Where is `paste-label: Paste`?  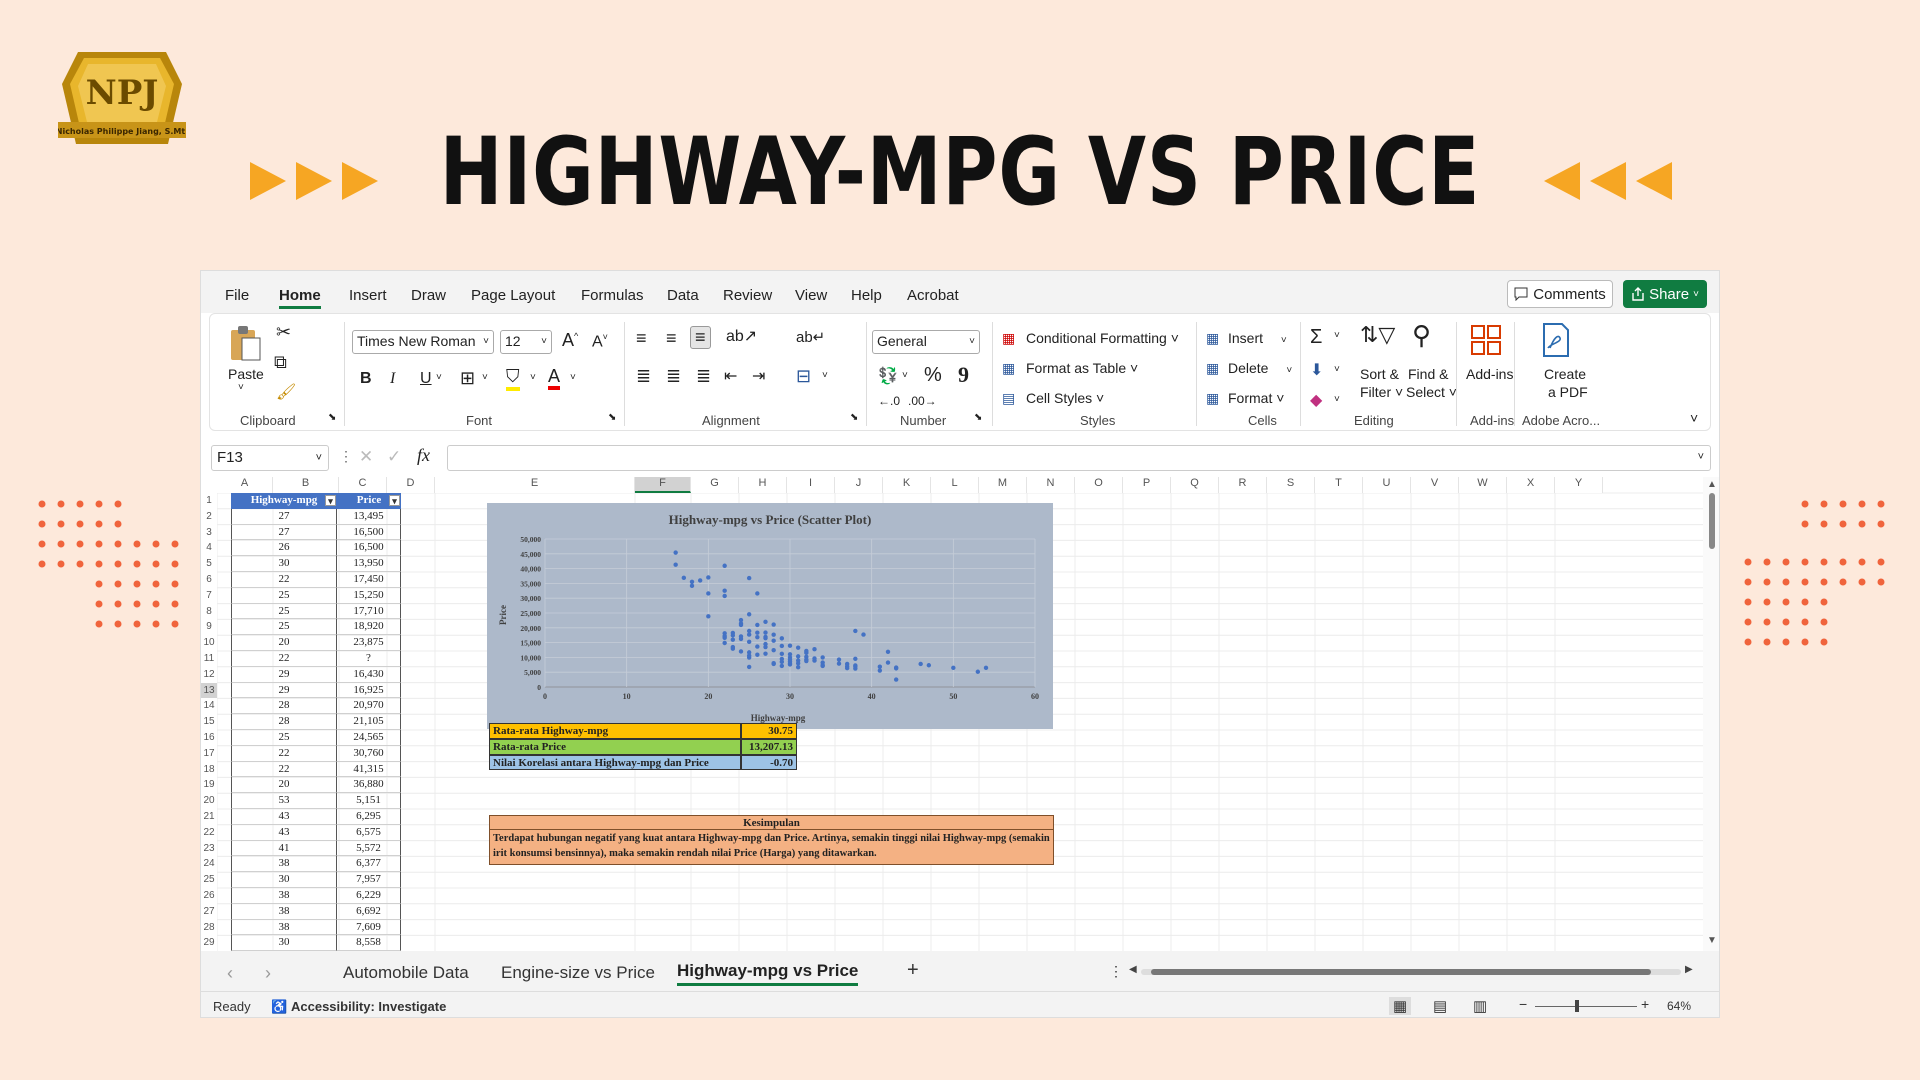 paste-label: Paste is located at coordinates (246, 374).